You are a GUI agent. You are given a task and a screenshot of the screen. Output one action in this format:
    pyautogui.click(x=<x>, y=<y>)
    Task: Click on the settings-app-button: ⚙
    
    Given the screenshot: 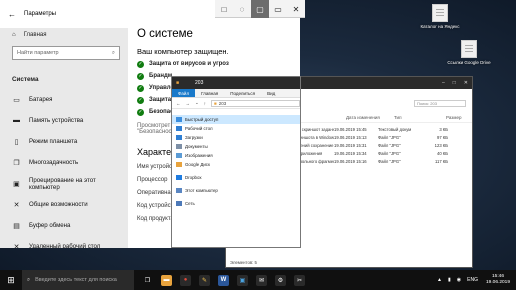 What is the action you would take?
    pyautogui.click(x=280, y=280)
    